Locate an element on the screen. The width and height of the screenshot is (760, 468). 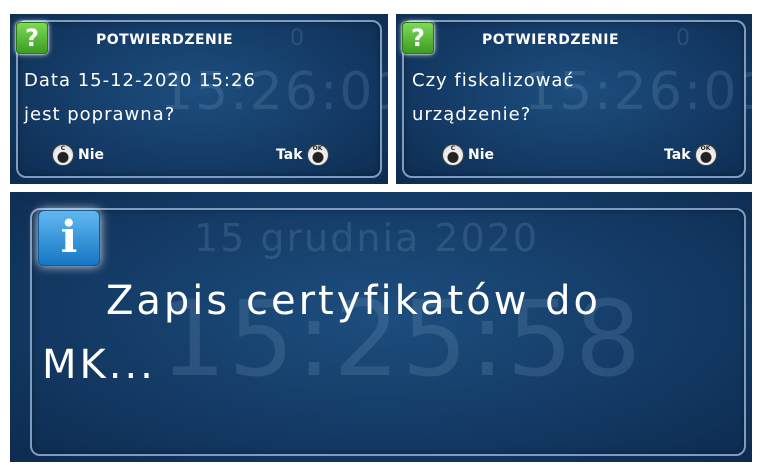
message-line-2: jest poprawna? is located at coordinates (100, 114).